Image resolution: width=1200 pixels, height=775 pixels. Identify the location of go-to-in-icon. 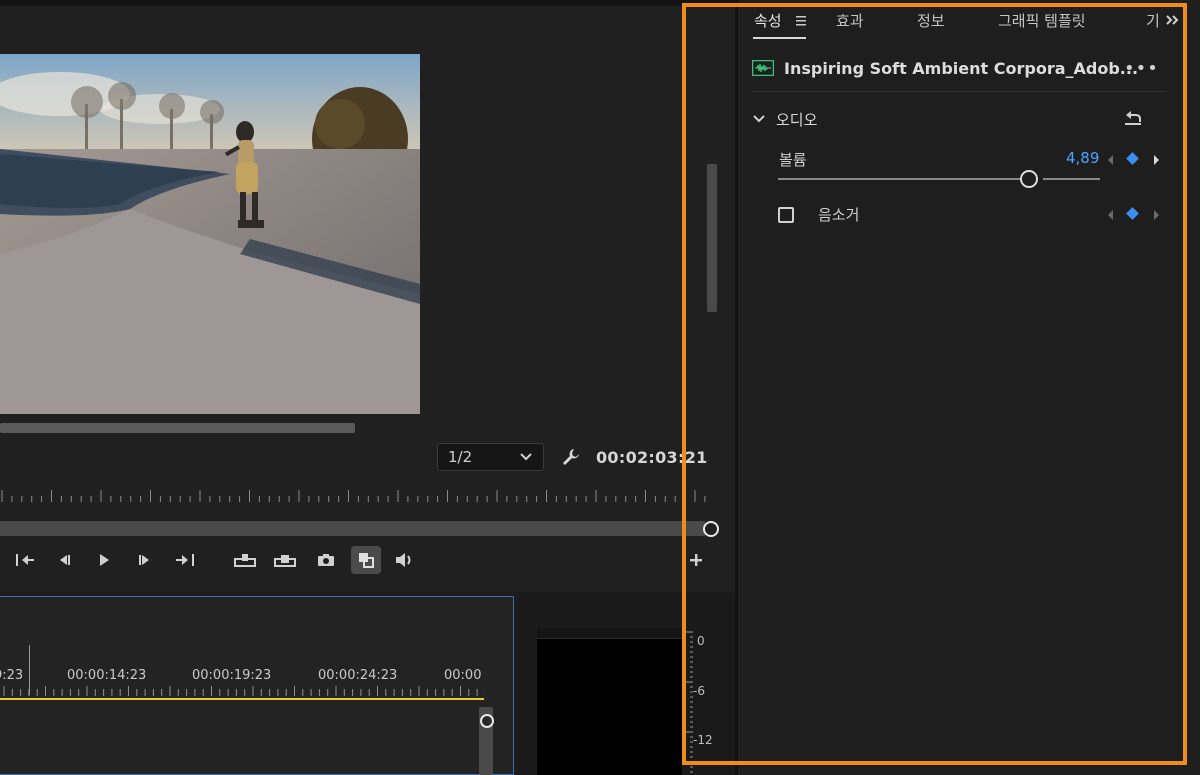
(25, 560).